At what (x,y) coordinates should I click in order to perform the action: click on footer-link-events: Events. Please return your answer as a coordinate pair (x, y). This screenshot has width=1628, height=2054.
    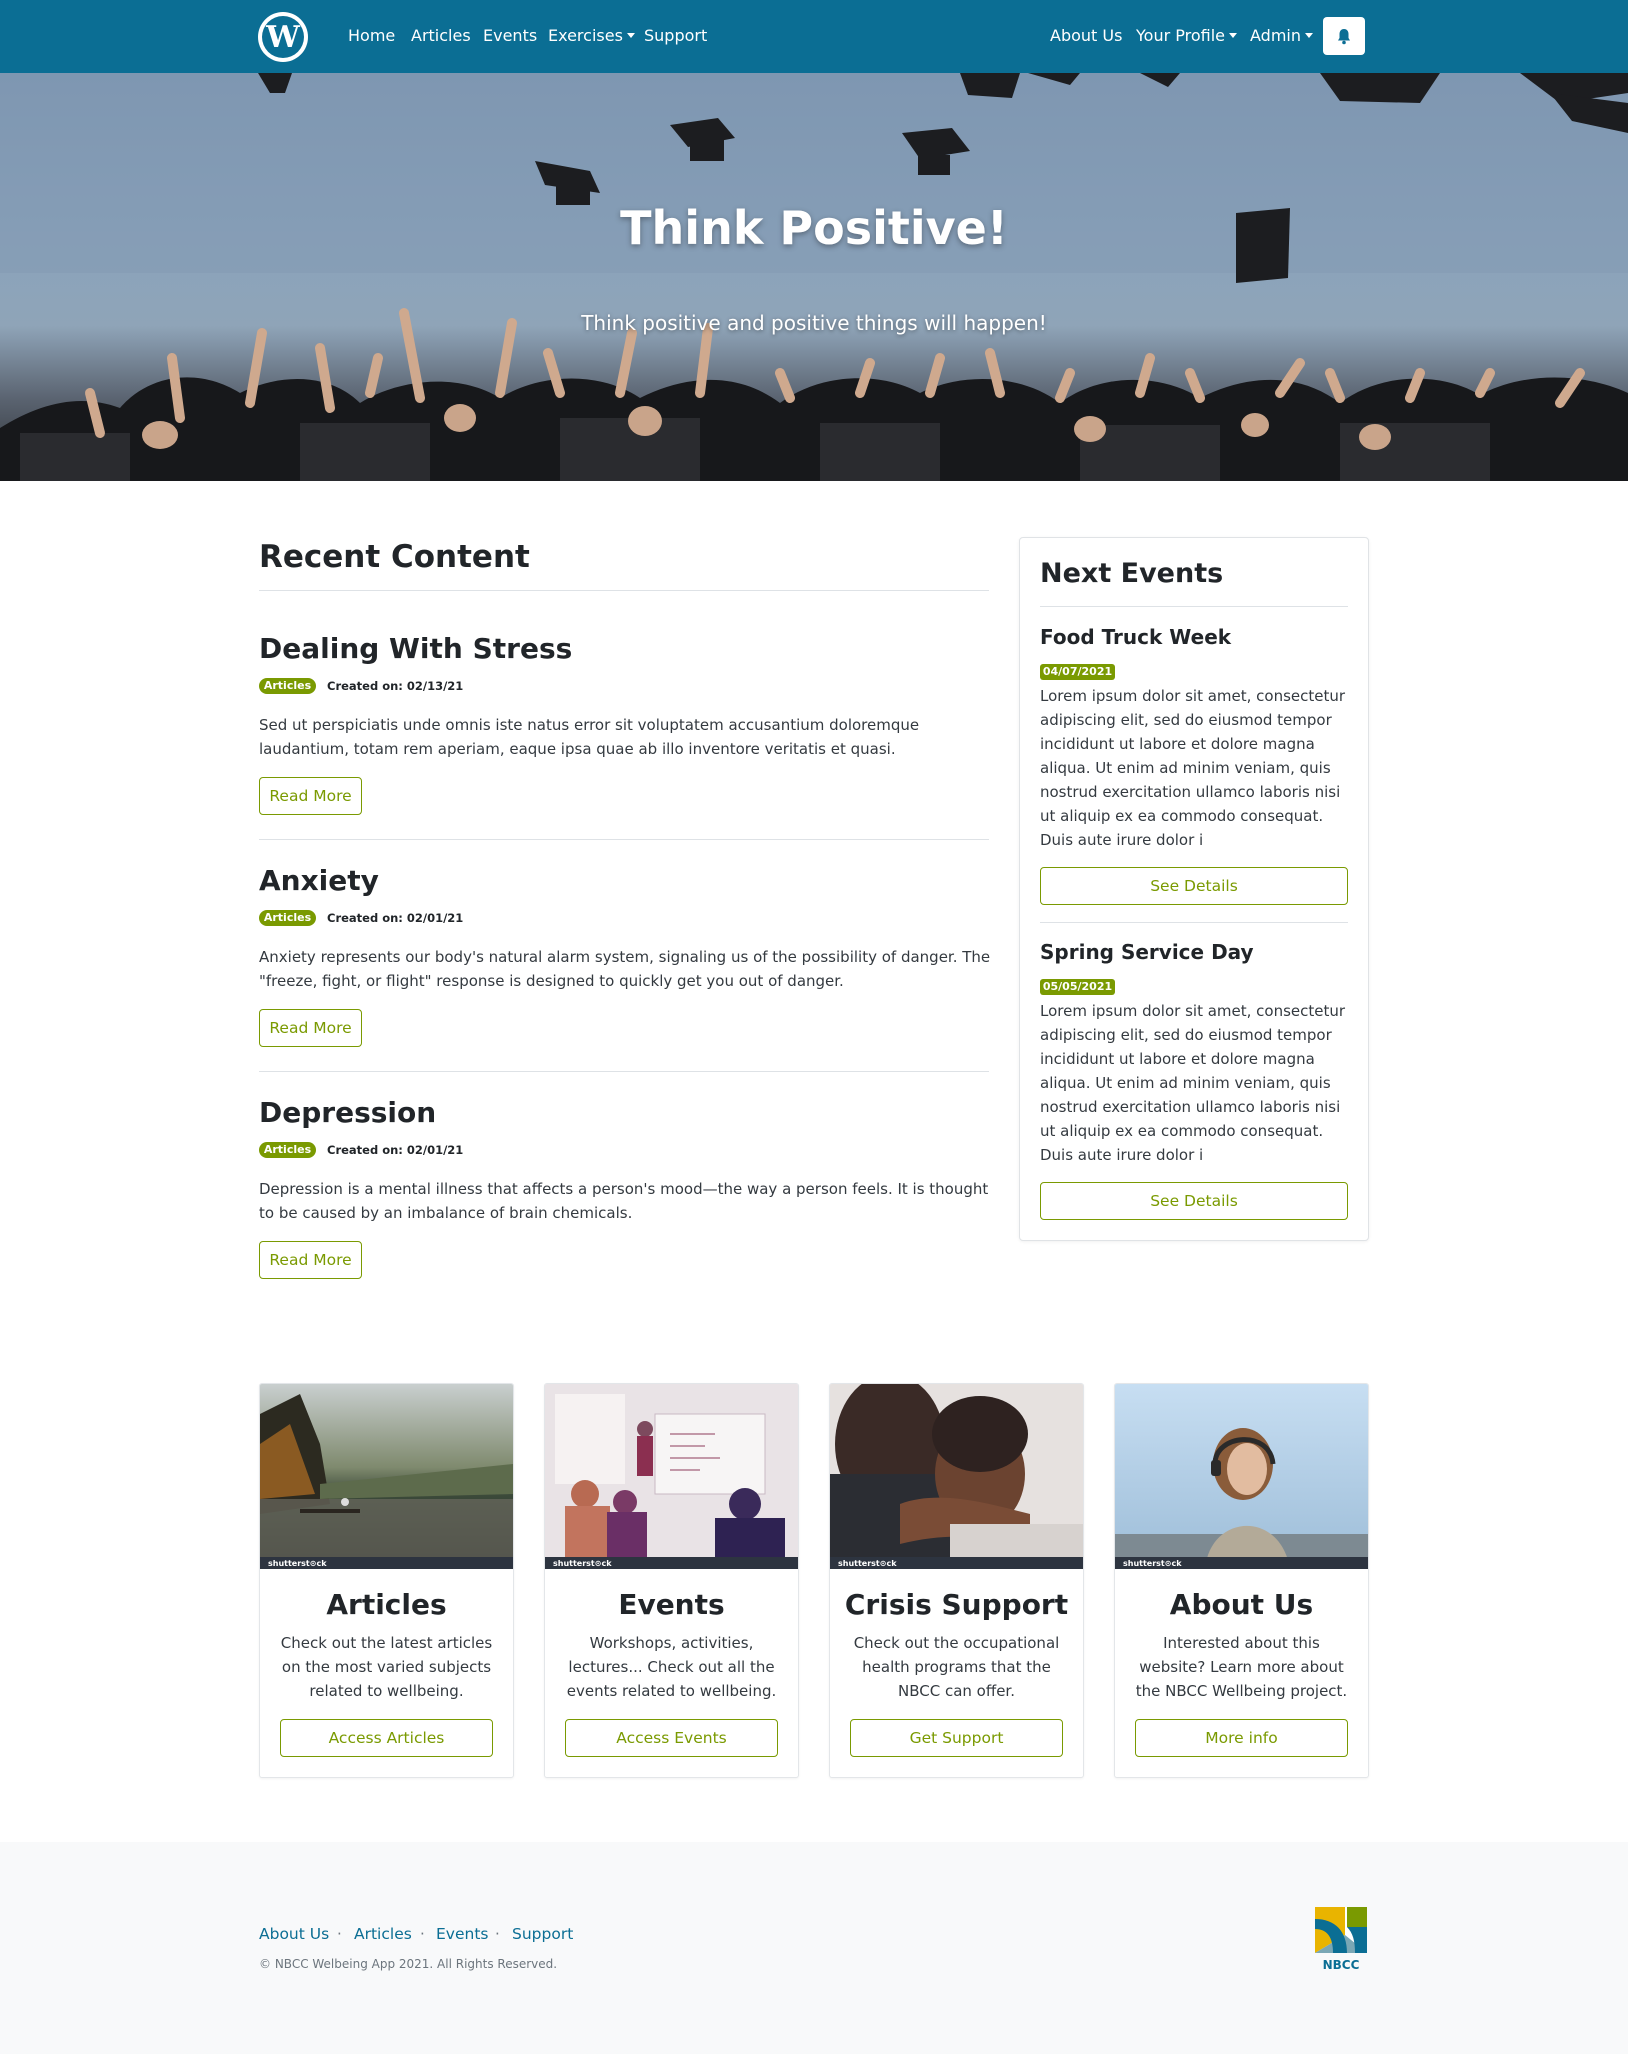
    Looking at the image, I should click on (462, 1934).